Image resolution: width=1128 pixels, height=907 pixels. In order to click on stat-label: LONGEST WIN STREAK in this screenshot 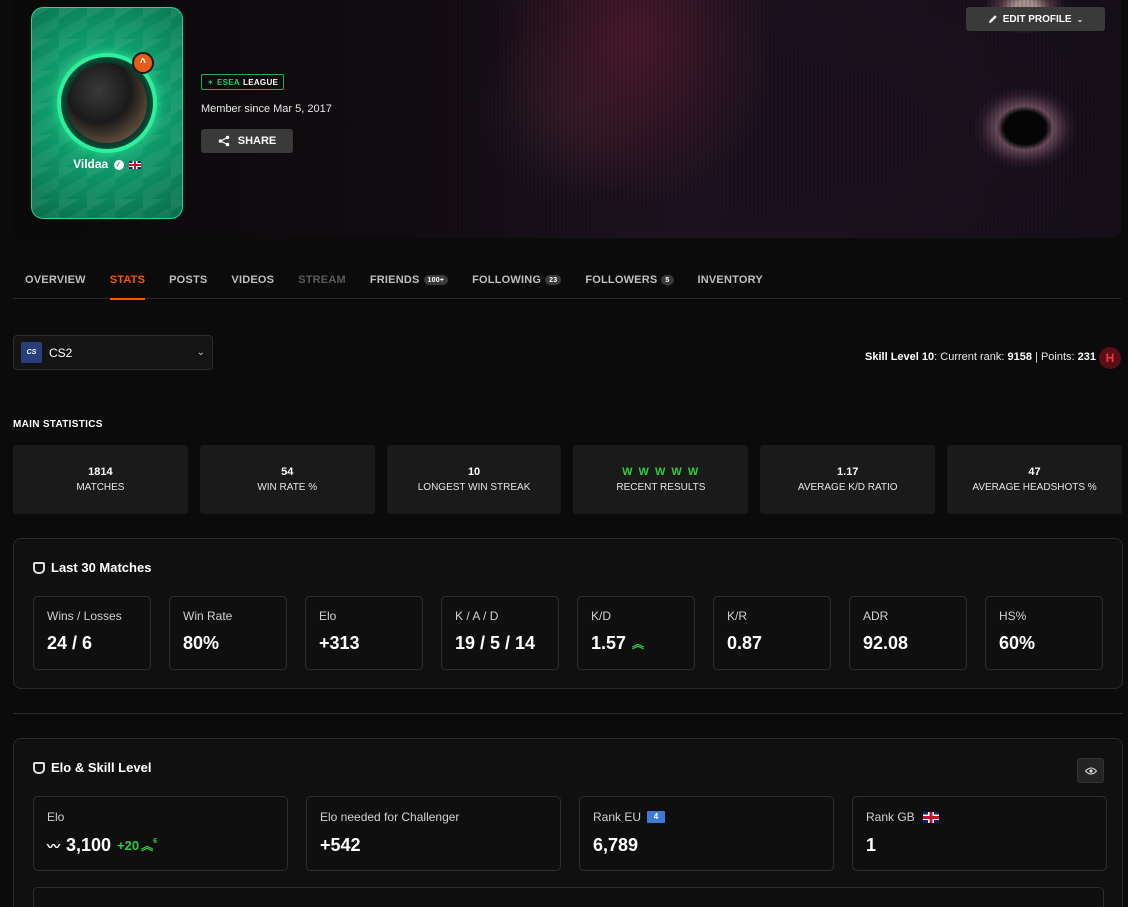, I will do `click(474, 487)`.